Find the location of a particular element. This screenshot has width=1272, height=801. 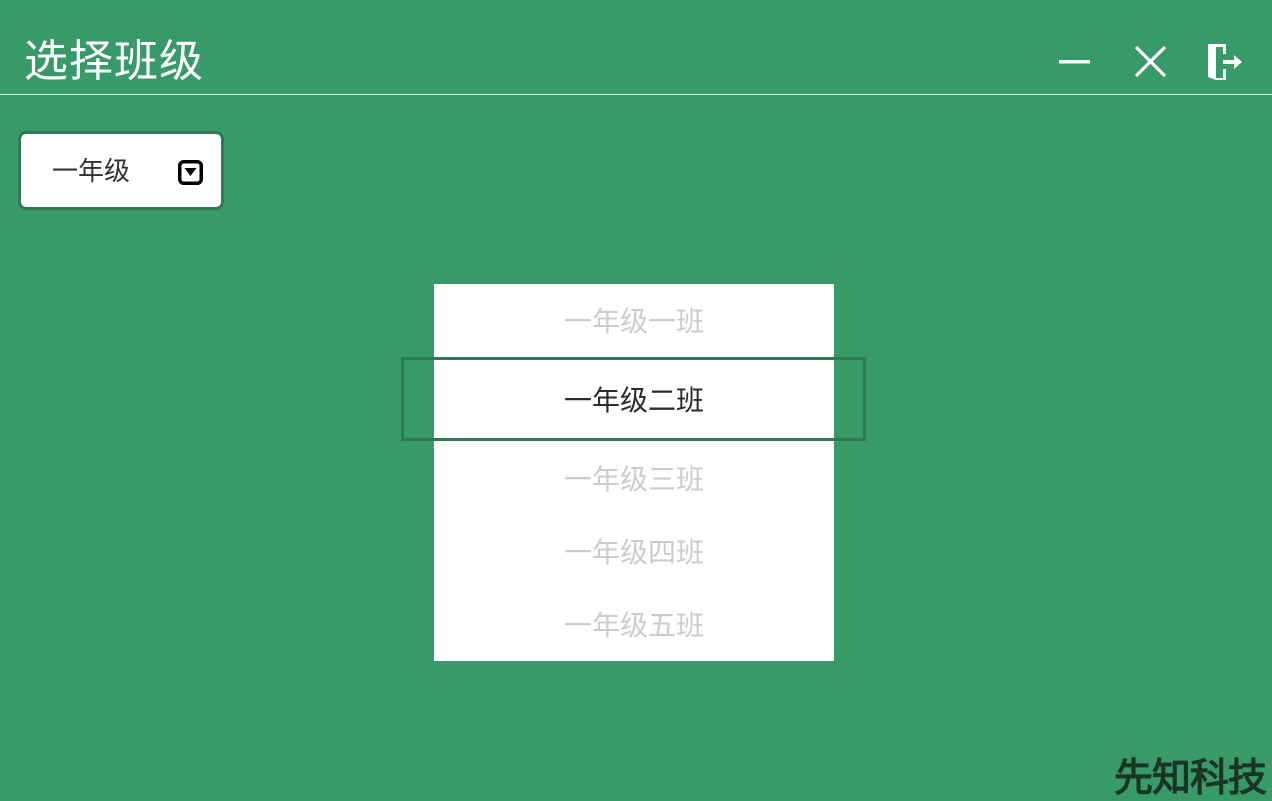

grade-select-value: 一年级 is located at coordinates (91, 172).